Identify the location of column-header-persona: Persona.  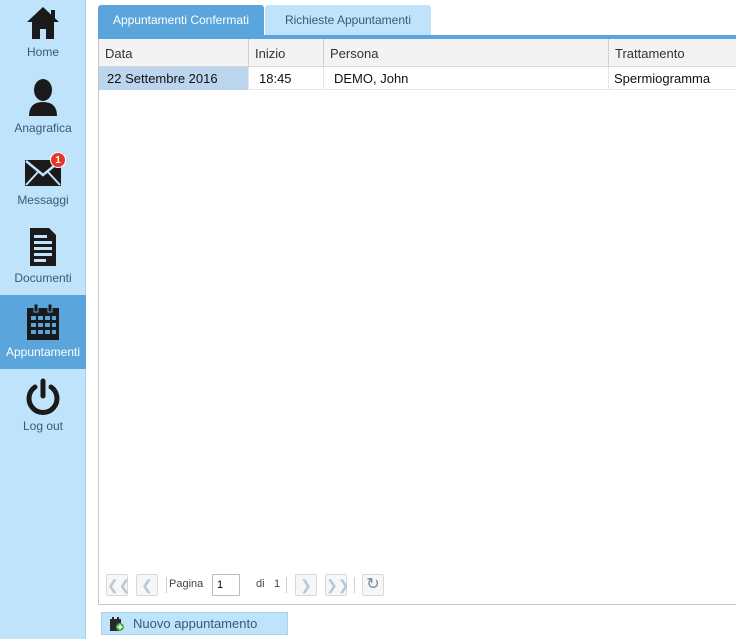
(466, 53).